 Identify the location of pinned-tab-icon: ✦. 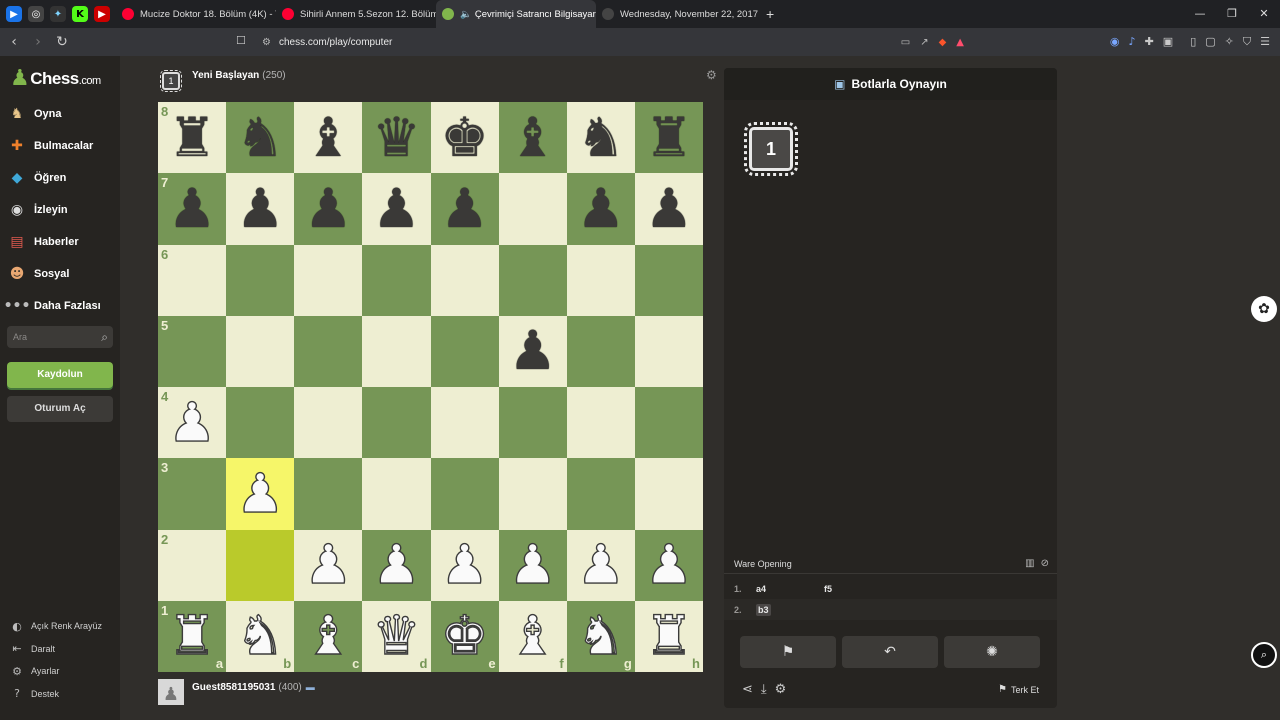
(58, 14).